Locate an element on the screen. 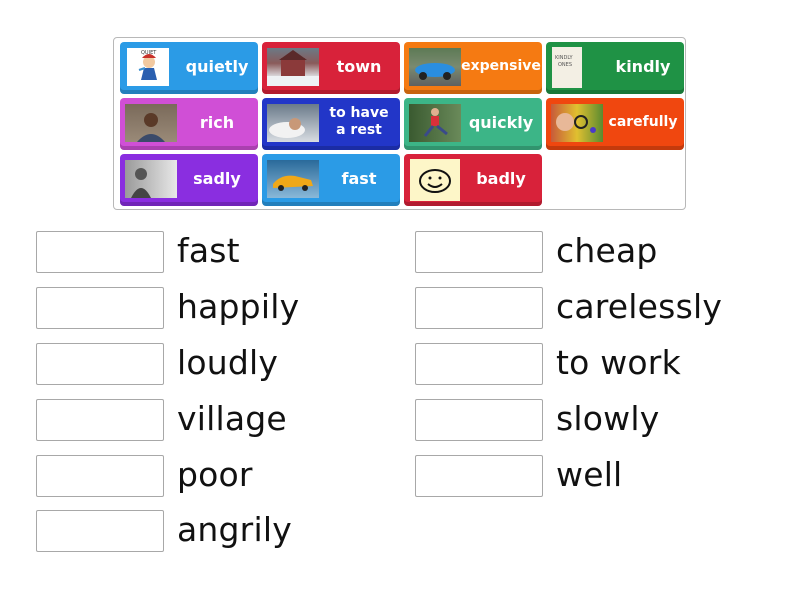 The image size is (800, 600). tile-quickly: quickly is located at coordinates (473, 124).